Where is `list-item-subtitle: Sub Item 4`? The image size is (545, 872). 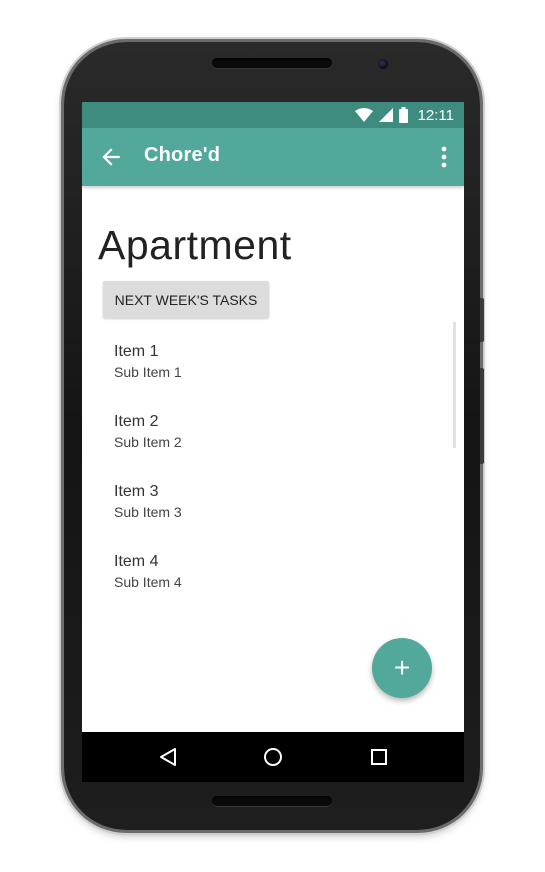 list-item-subtitle: Sub Item 4 is located at coordinates (148, 582).